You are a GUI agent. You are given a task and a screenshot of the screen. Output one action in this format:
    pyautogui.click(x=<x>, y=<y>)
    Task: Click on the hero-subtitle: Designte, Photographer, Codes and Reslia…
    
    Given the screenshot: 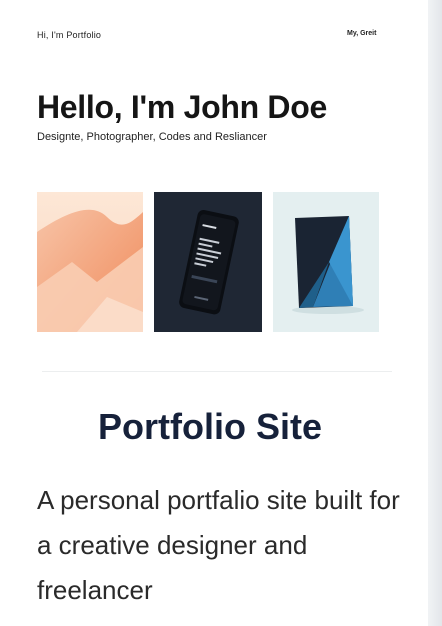 What is the action you would take?
    pyautogui.click(x=152, y=137)
    